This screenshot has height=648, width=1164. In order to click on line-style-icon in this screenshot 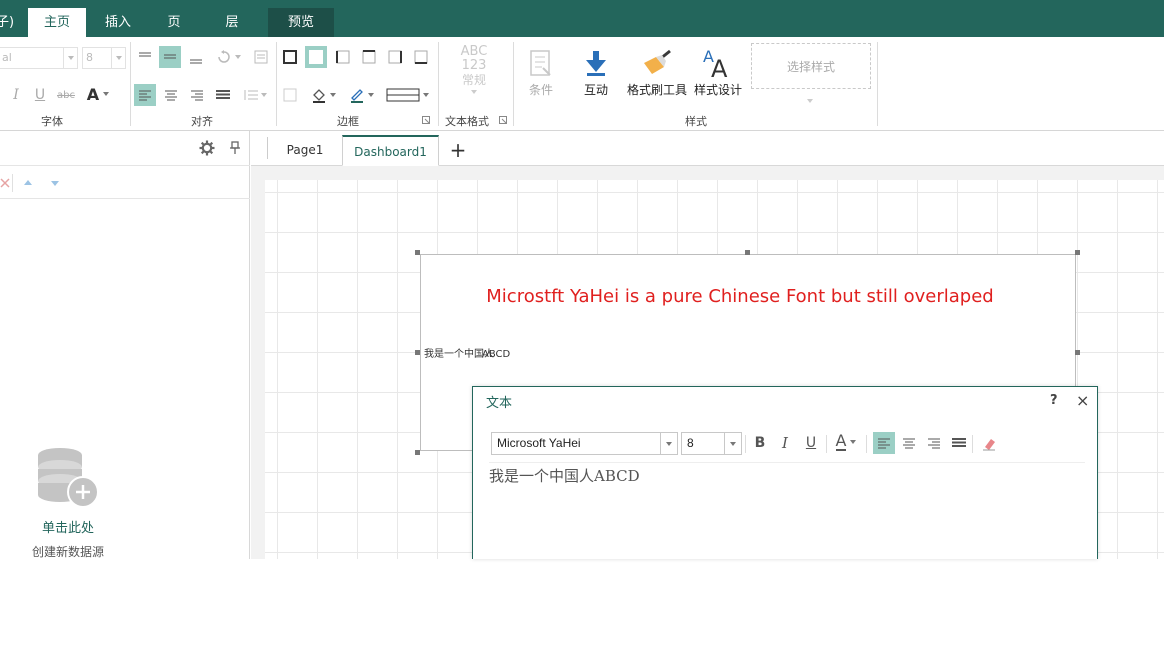, I will do `click(407, 95)`.